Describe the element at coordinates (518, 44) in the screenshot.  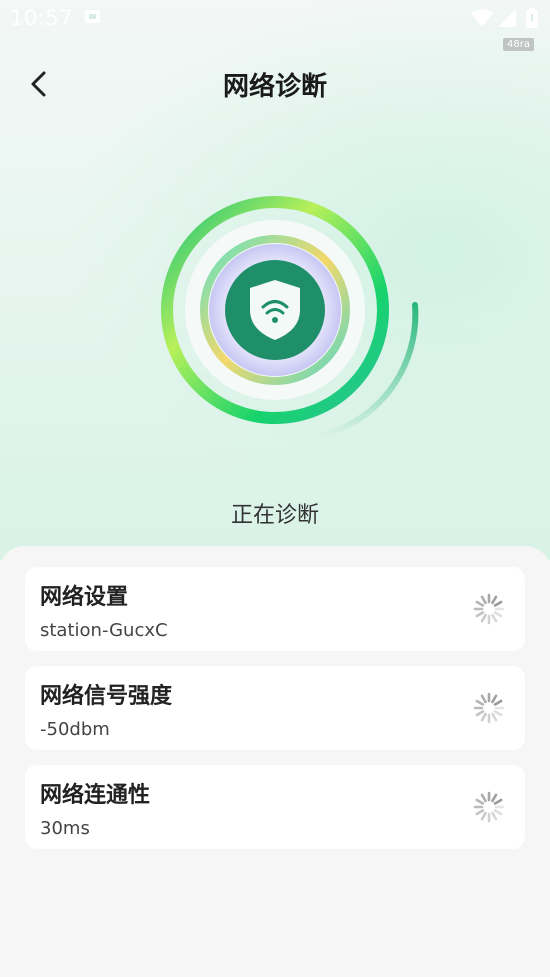
I see `status-badge: 48ra` at that location.